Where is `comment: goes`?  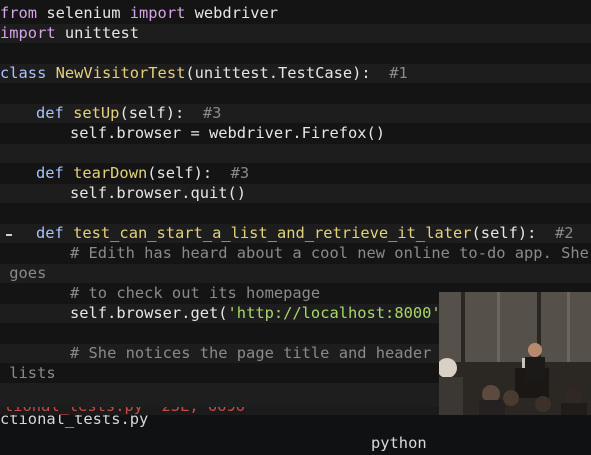
comment: goes is located at coordinates (23, 273).